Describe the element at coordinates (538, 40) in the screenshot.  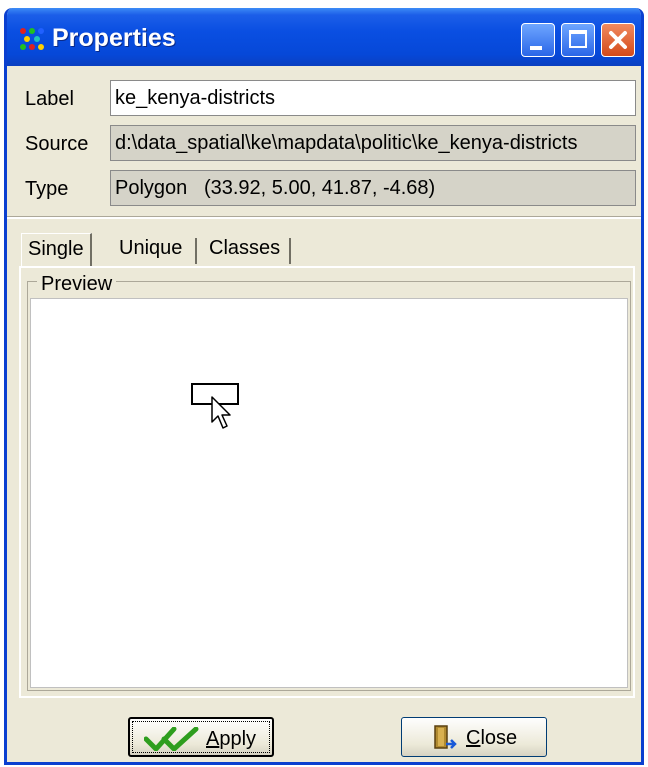
I see `minimize-button` at that location.